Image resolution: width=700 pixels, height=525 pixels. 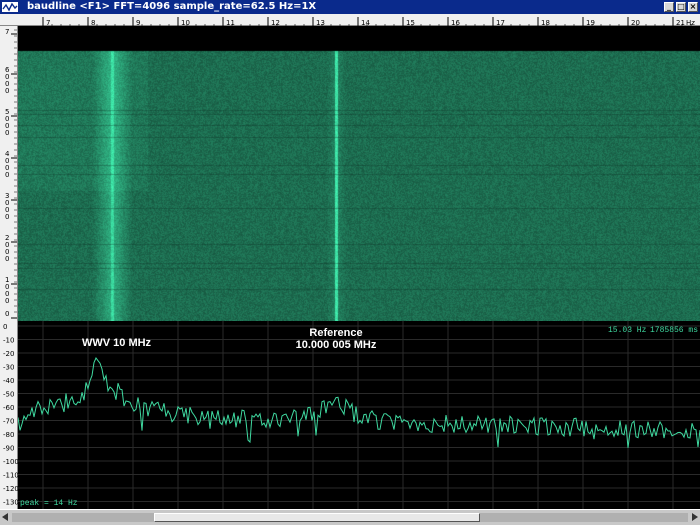 I want to click on close-button: ×, so click(x=693, y=7).